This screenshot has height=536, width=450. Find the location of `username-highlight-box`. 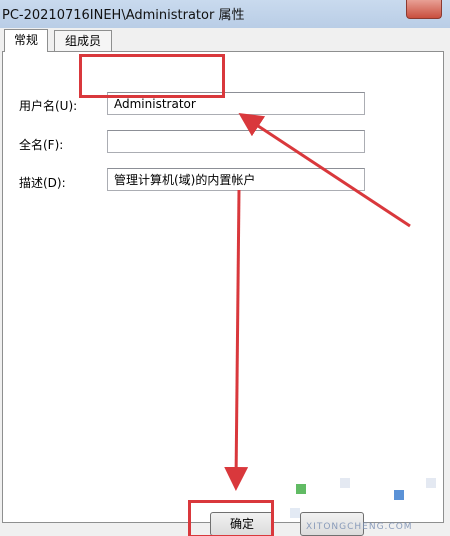

username-highlight-box is located at coordinates (152, 76).